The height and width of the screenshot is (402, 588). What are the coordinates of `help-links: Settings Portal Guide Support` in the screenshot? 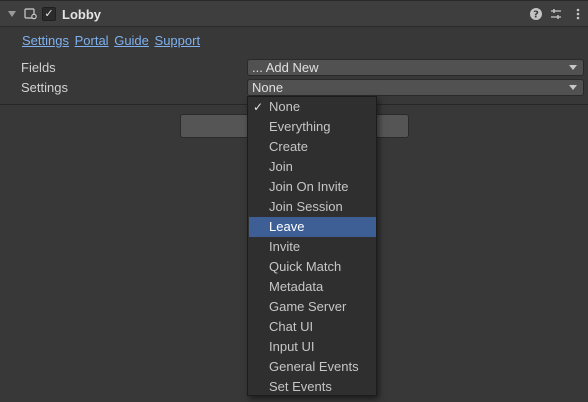 It's located at (112, 40).